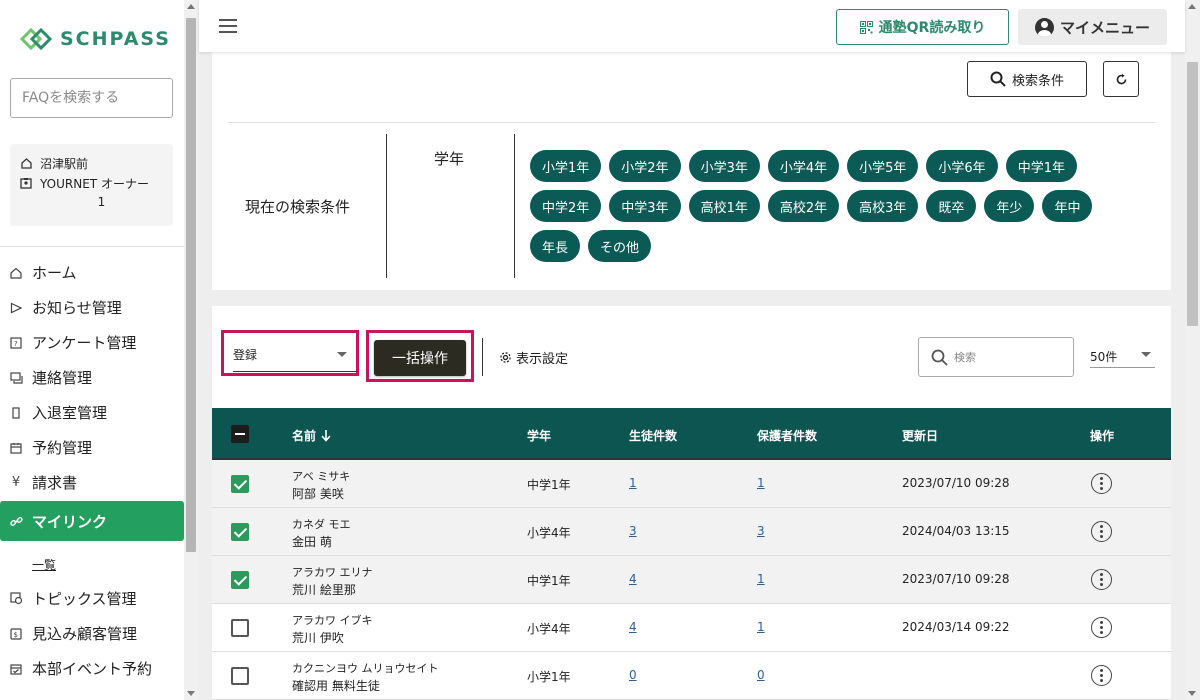 This screenshot has height=700, width=1200. I want to click on name-kanji: 荒川 伊吹, so click(318, 638).